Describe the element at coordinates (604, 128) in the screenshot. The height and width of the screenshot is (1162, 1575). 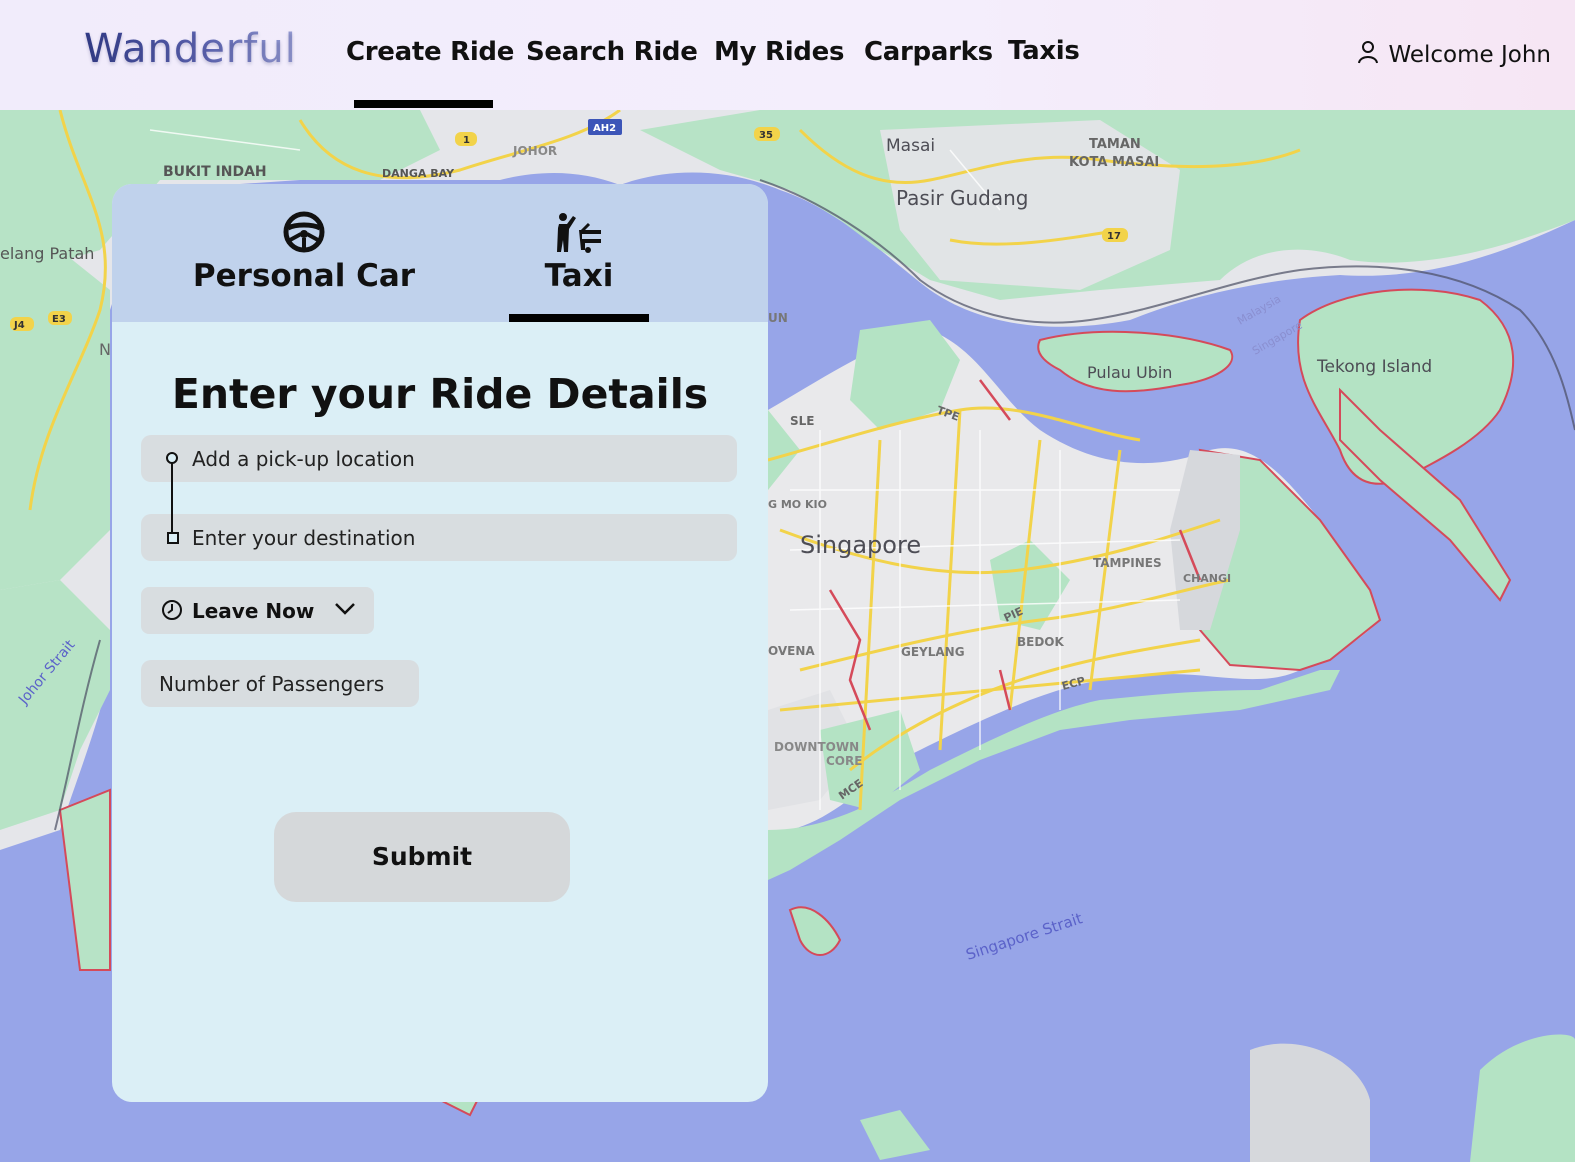
I see `map-route-ah2: AH2` at that location.